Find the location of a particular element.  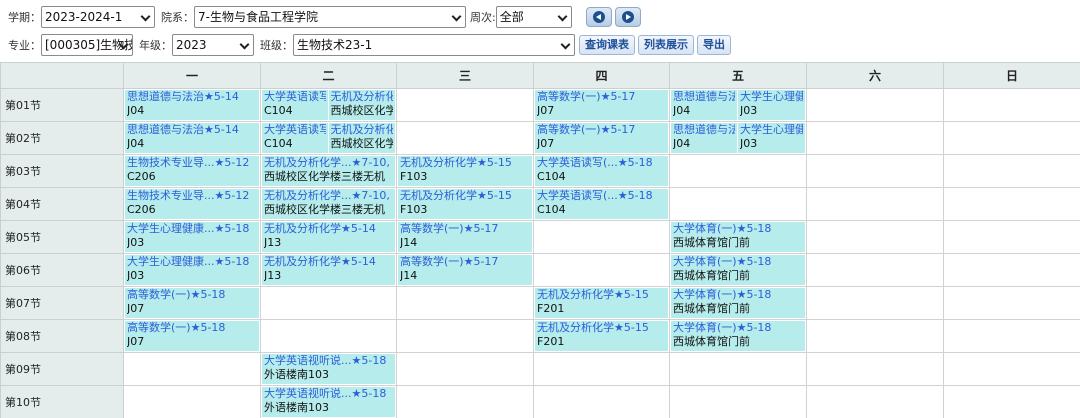

schedule-cell-wed: 高等数学(一)★5-17 J14 is located at coordinates (465, 270).